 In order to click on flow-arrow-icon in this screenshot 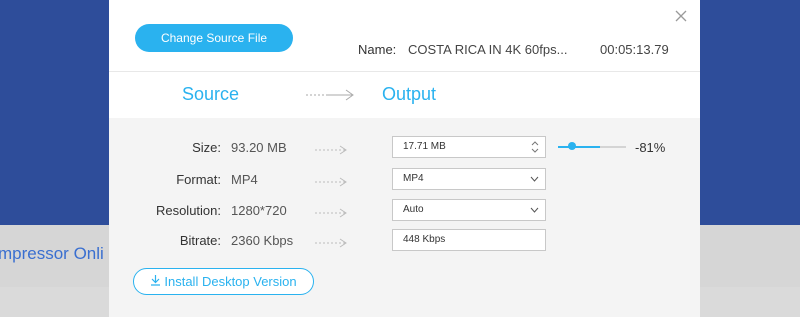, I will do `click(331, 97)`.